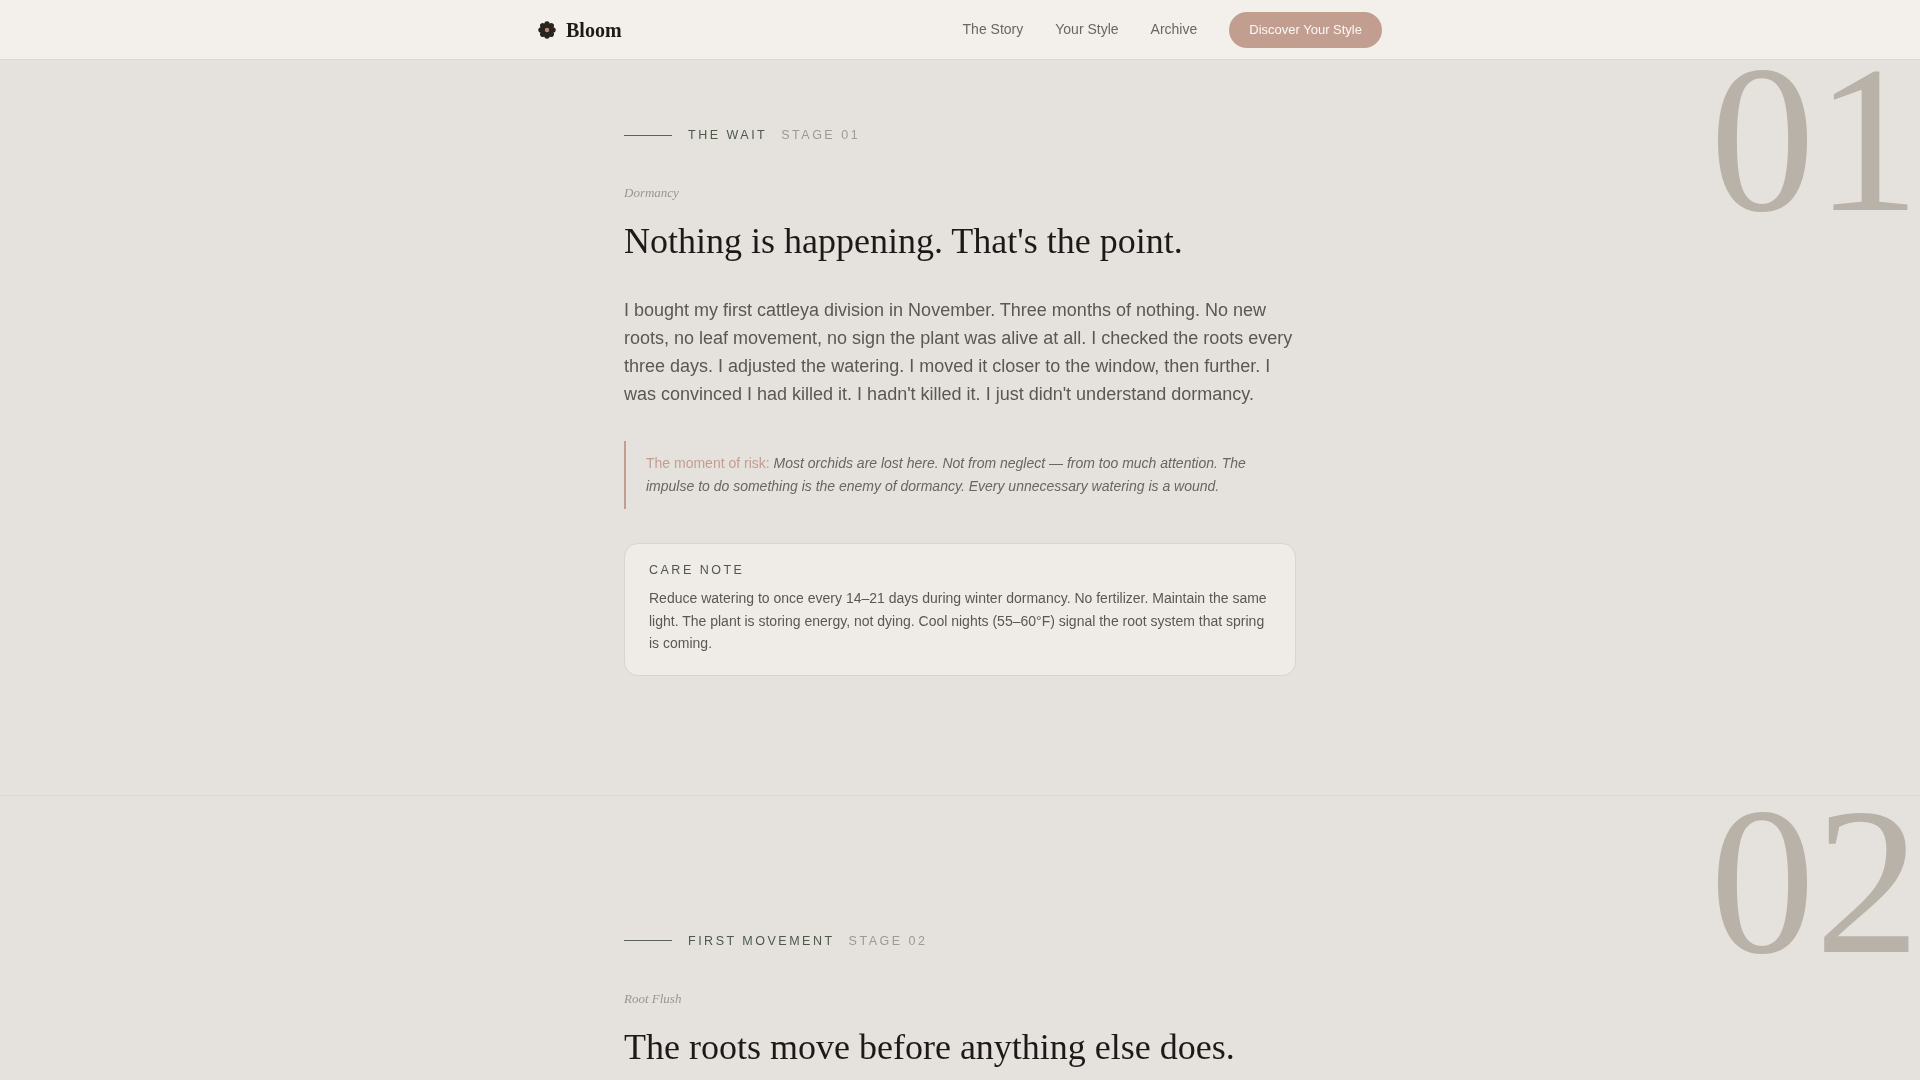 This screenshot has width=1920, height=1080. Describe the element at coordinates (580, 29) in the screenshot. I see `brand-link: Bloom` at that location.